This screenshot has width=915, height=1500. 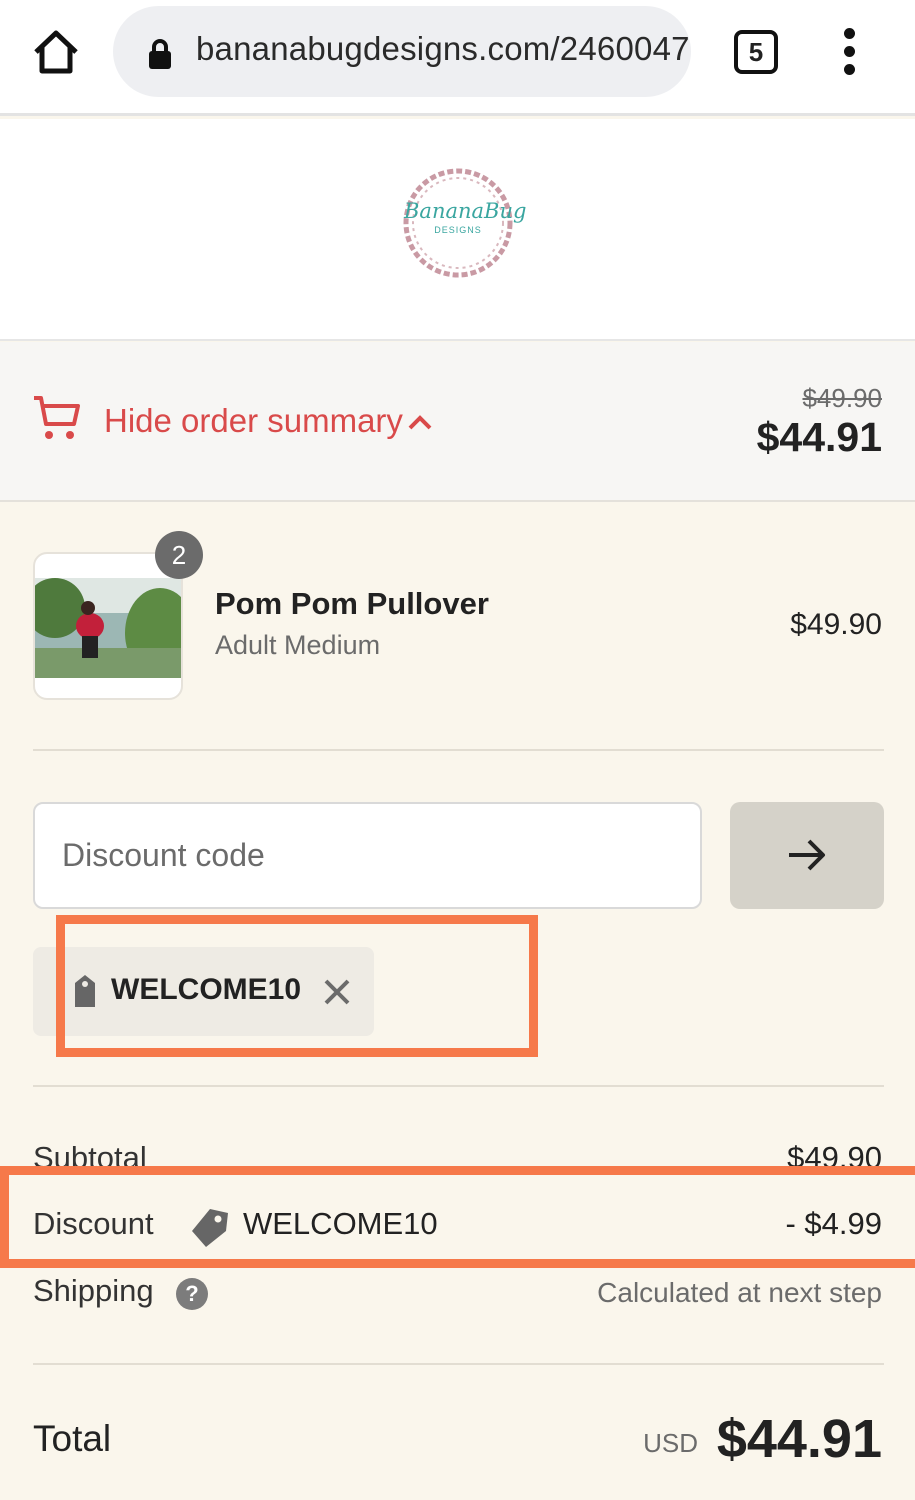 What do you see at coordinates (298, 645) in the screenshot?
I see `product-variant: Adult Medium` at bounding box center [298, 645].